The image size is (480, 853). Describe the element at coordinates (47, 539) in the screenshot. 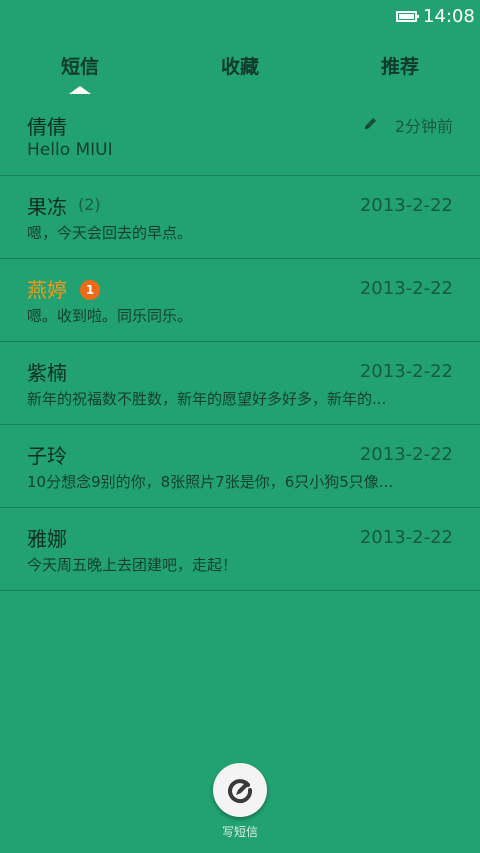

I see `contact-name: 雅娜` at that location.